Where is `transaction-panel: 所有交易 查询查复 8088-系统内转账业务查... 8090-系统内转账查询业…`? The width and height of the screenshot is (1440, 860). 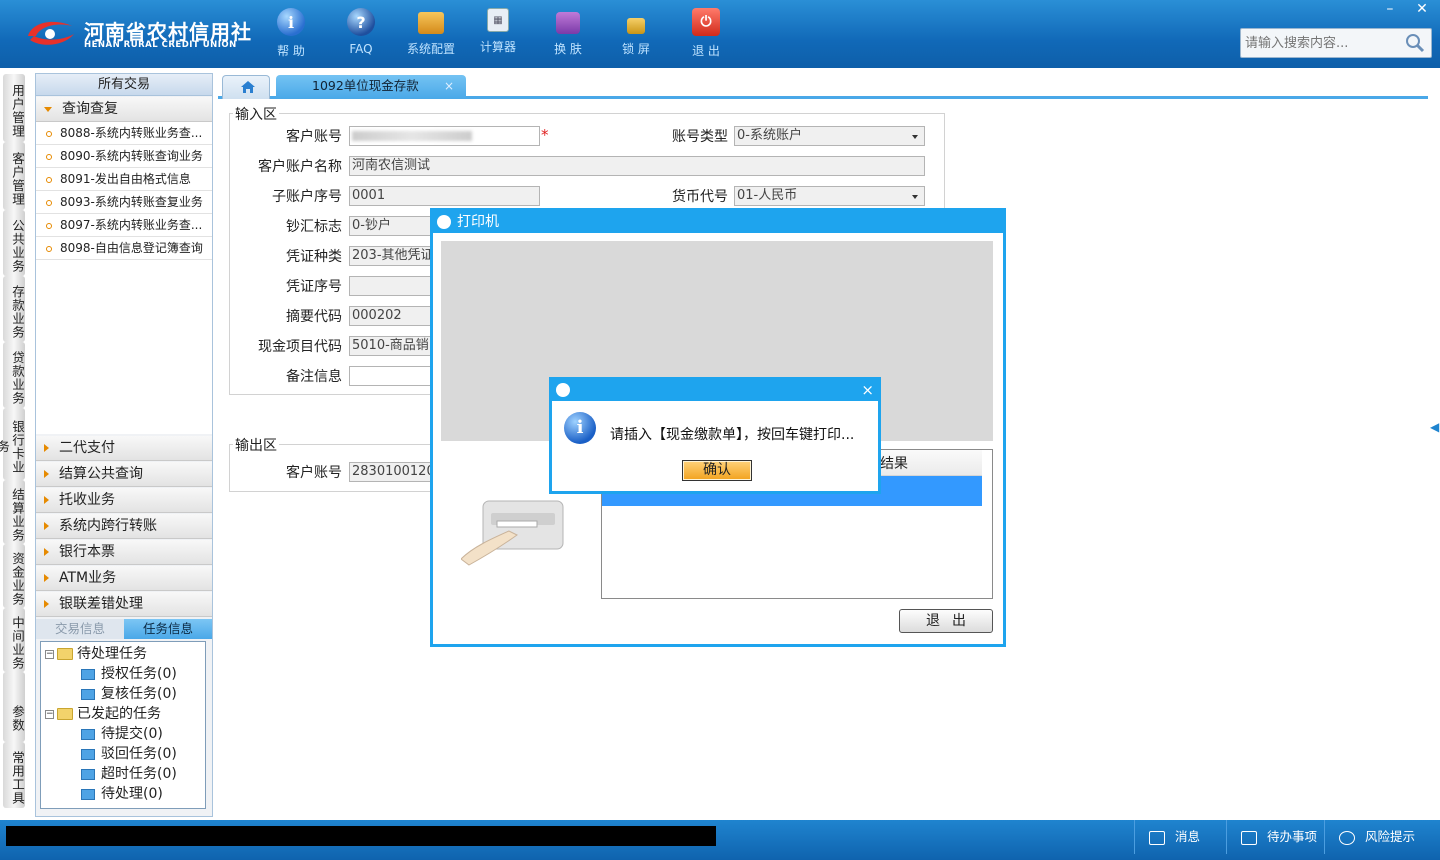
transaction-panel: 所有交易 查询查复 8088-系统内转账业务查... 8090-系统内转账查询业… is located at coordinates (124, 445).